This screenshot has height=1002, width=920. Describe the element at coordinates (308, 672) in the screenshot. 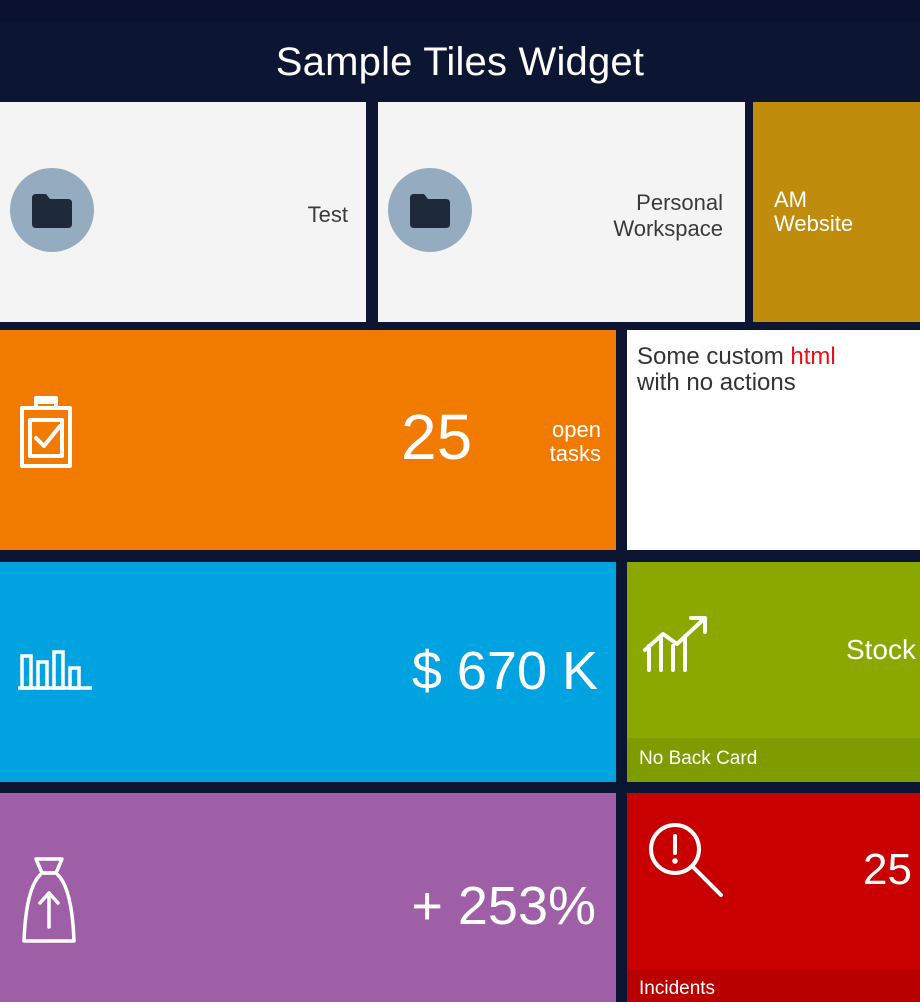

I see `tile-revenue: $ 670 K` at that location.